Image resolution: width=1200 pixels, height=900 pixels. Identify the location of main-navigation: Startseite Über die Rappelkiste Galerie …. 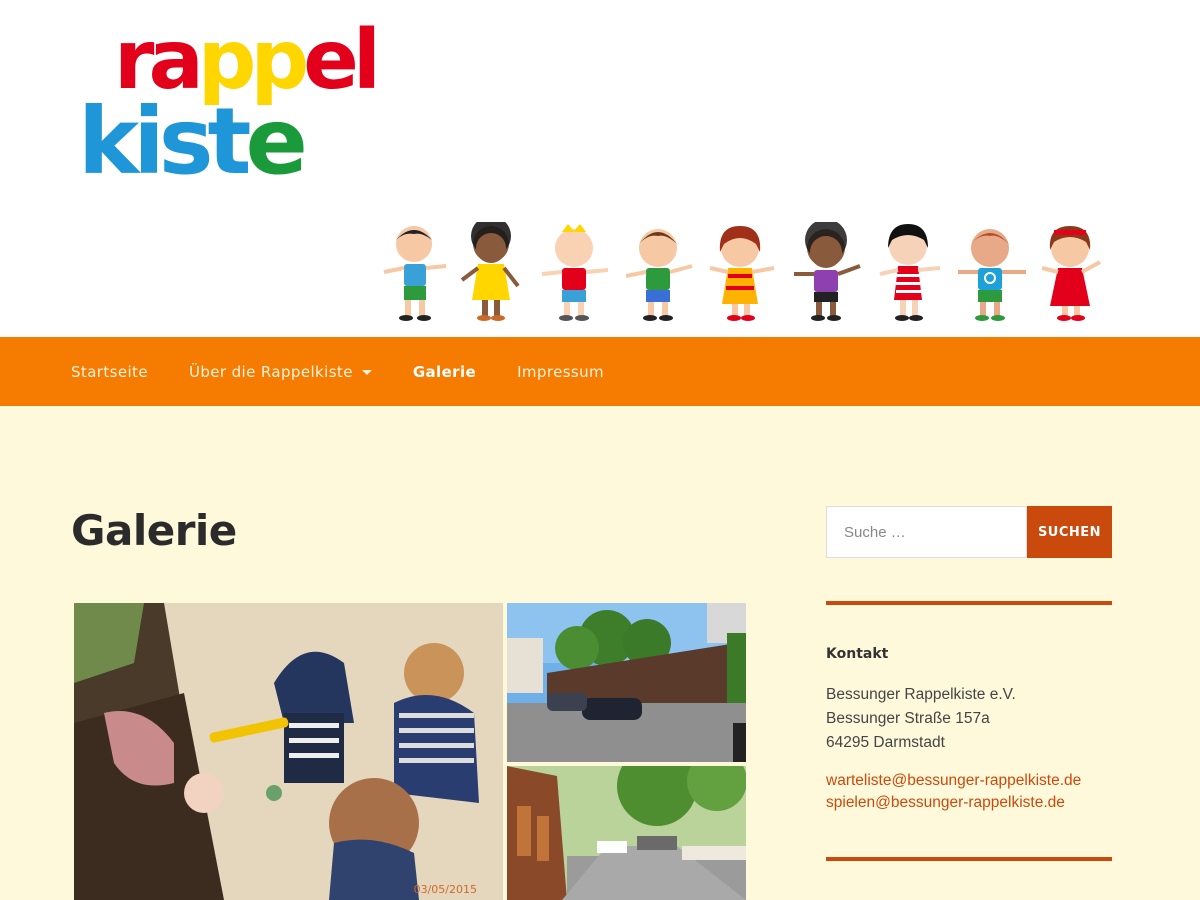
(600, 371).